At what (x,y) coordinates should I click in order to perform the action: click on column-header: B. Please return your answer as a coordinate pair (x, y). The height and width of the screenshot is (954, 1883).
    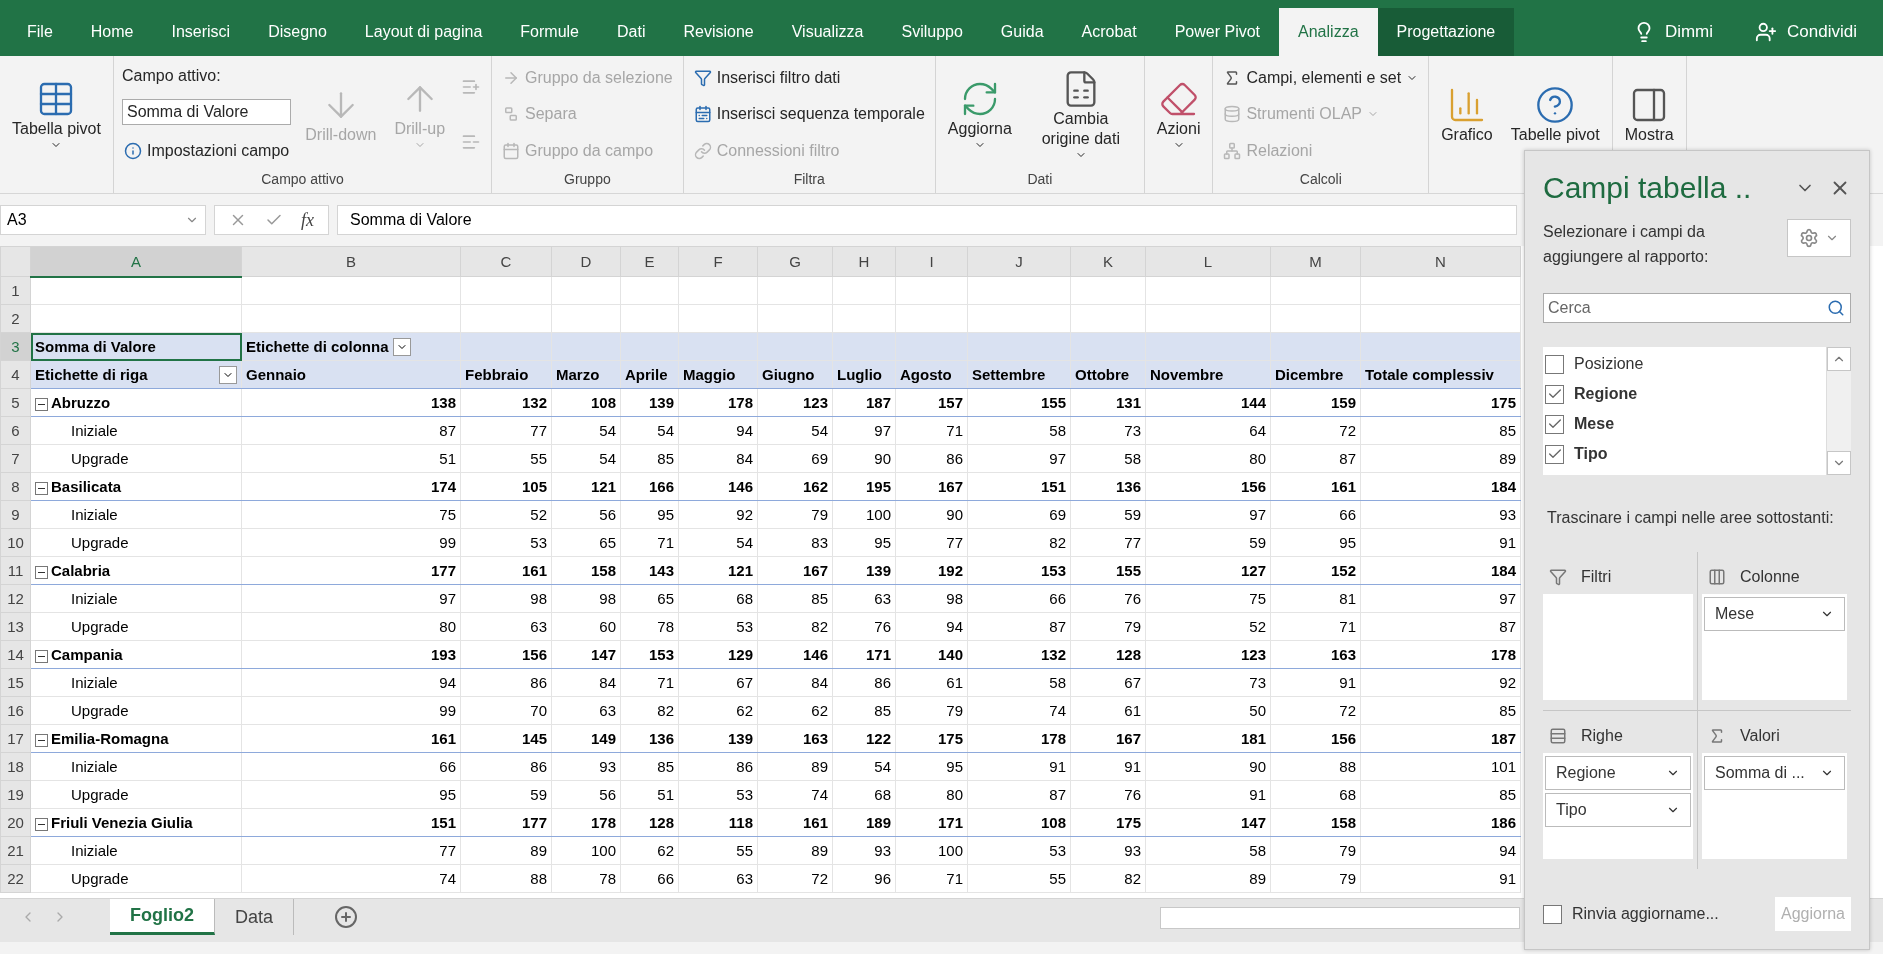
    Looking at the image, I should click on (351, 261).